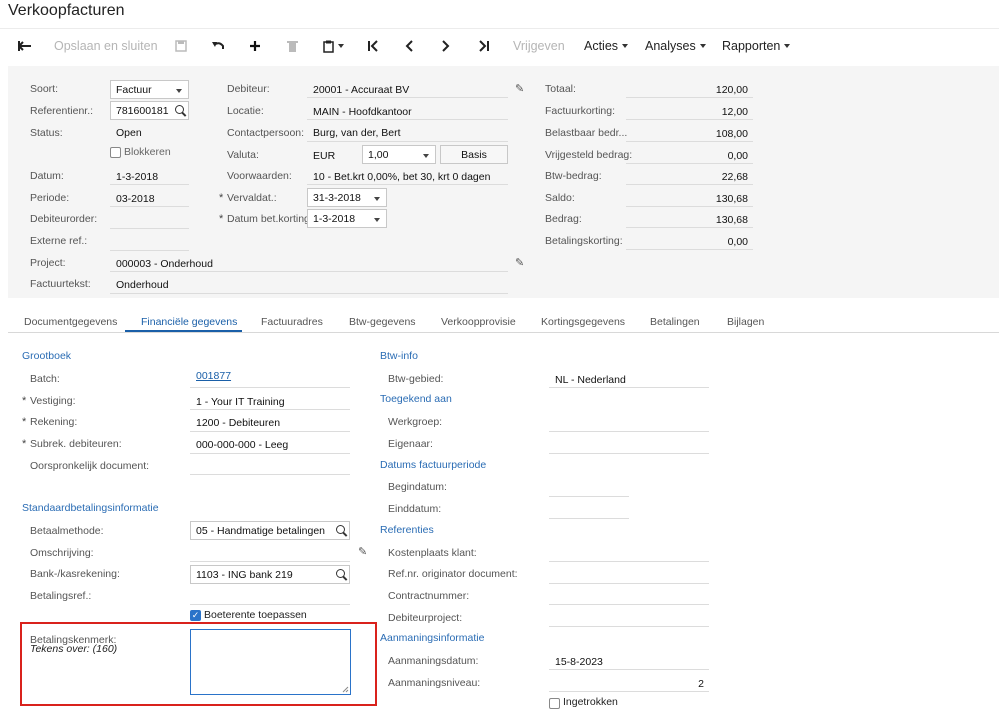  I want to click on save-icon, so click(181, 46).